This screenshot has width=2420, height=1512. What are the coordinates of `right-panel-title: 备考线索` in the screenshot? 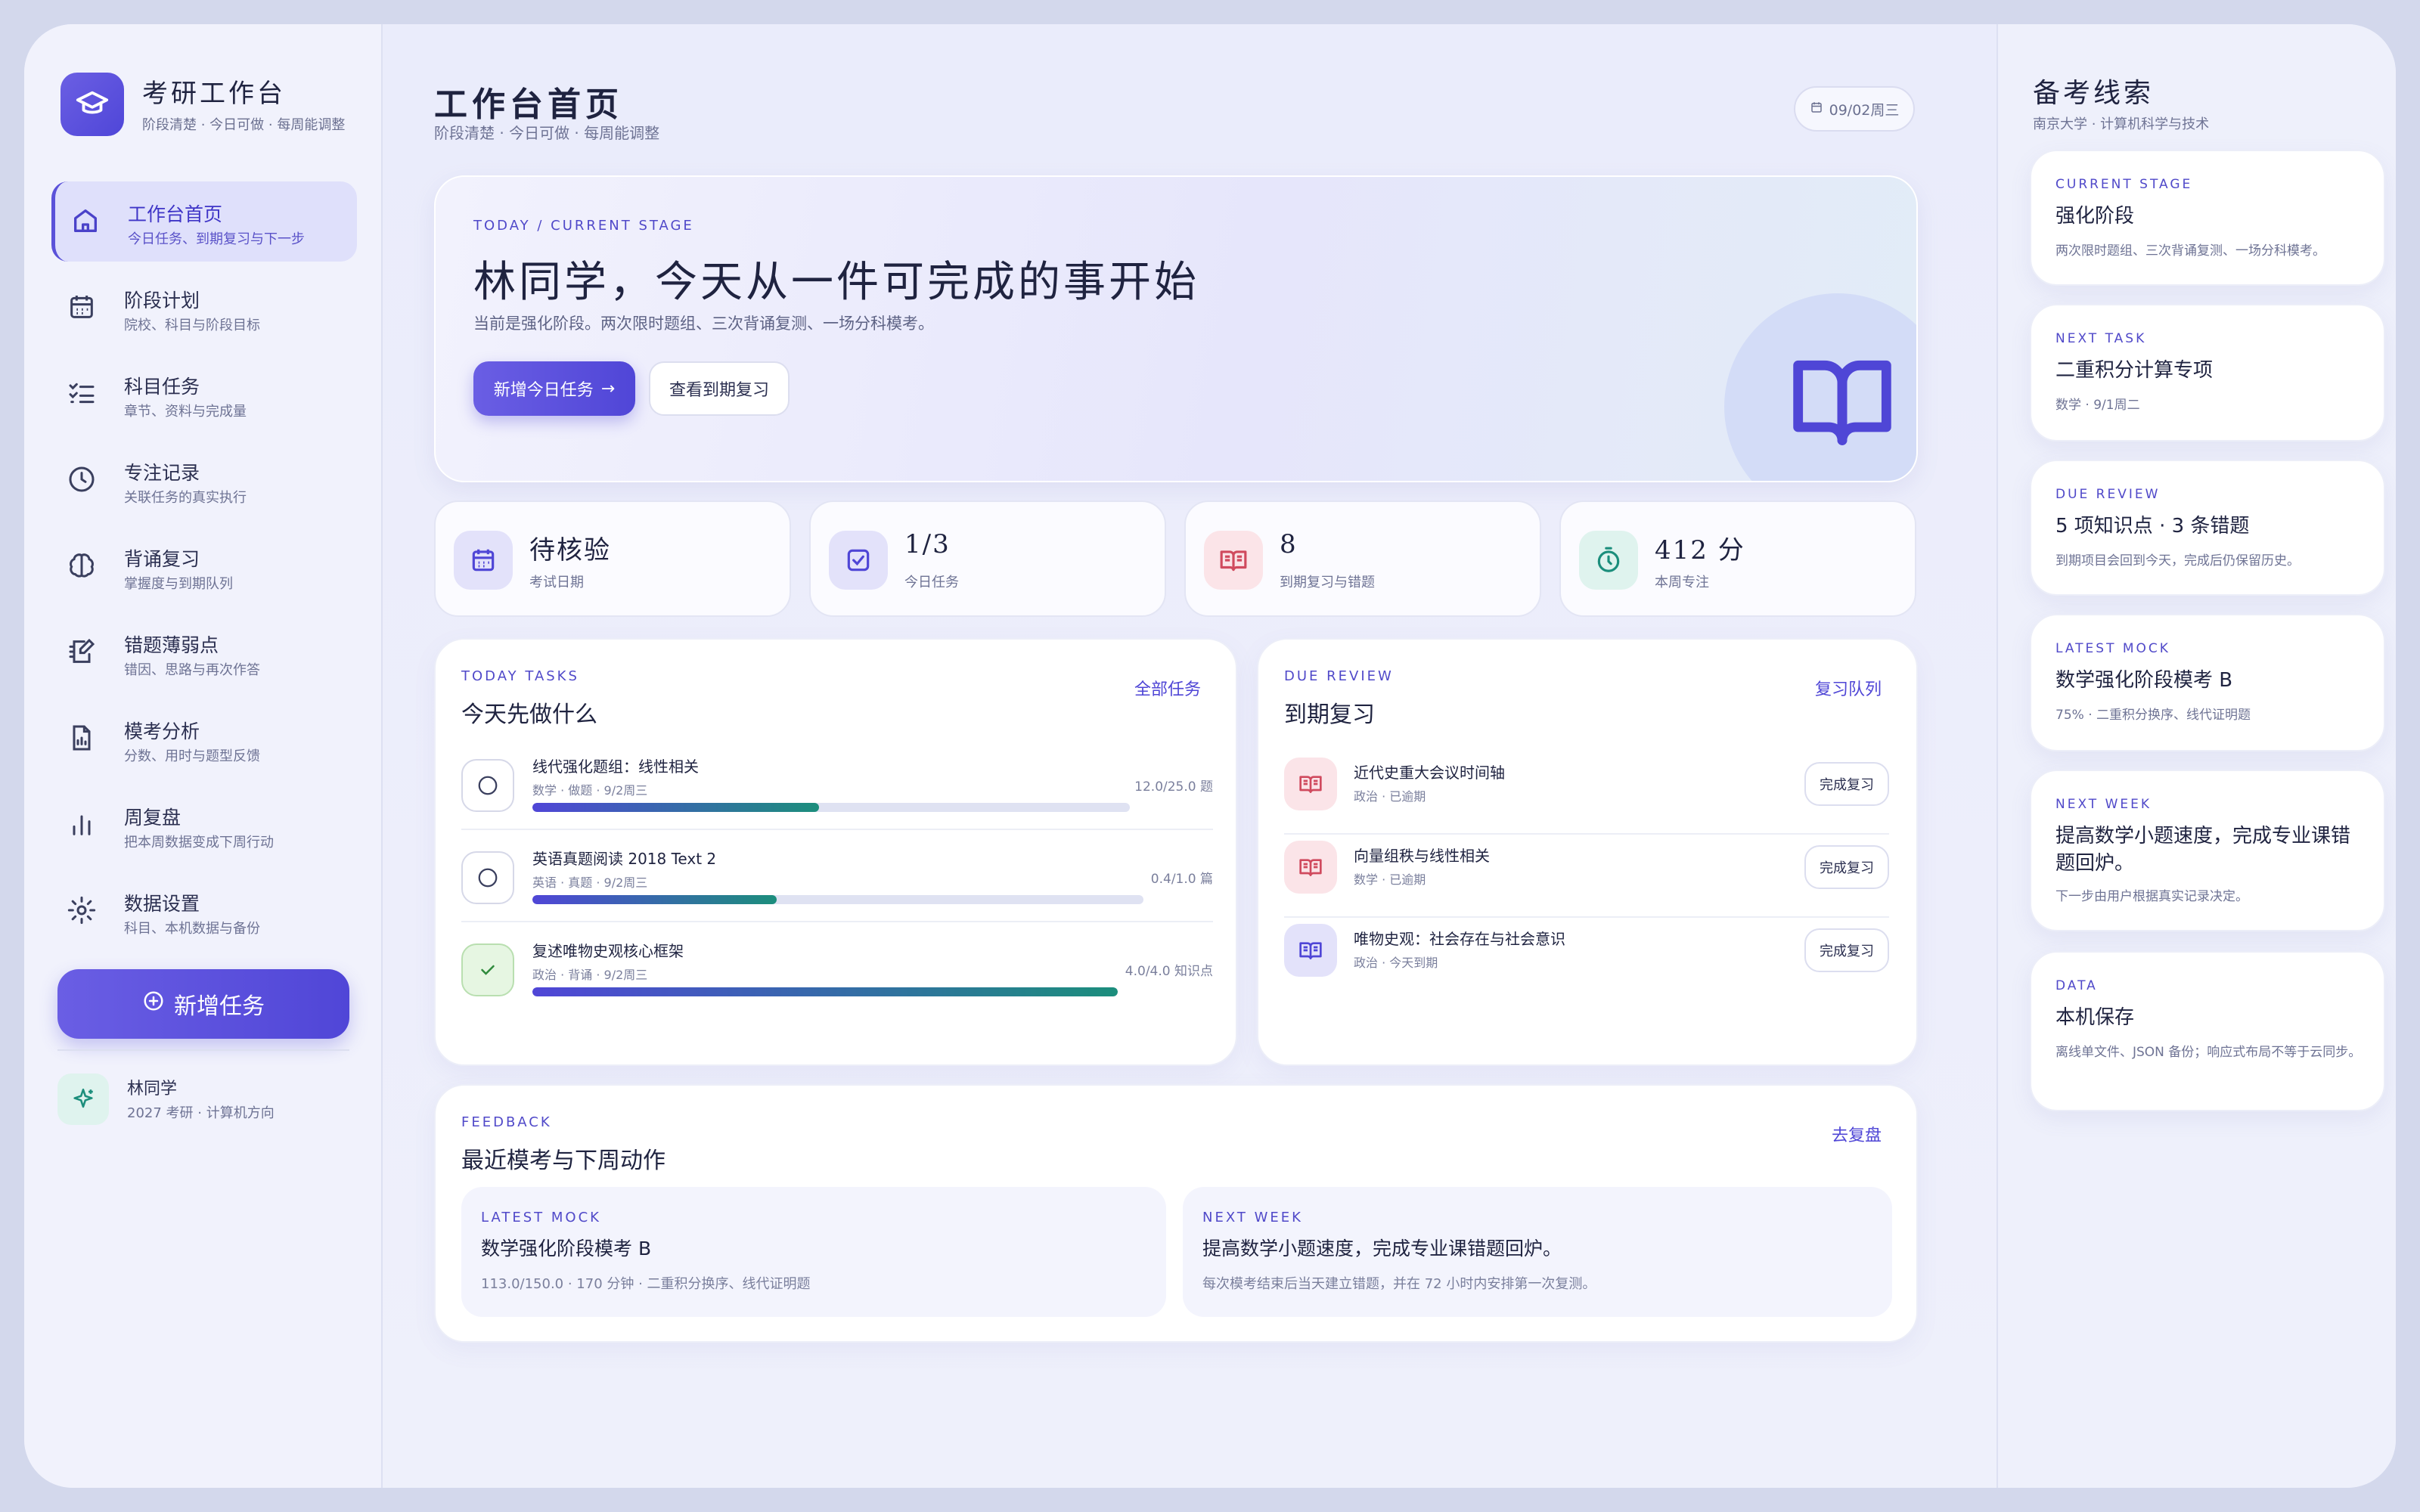 It's located at (2094, 93).